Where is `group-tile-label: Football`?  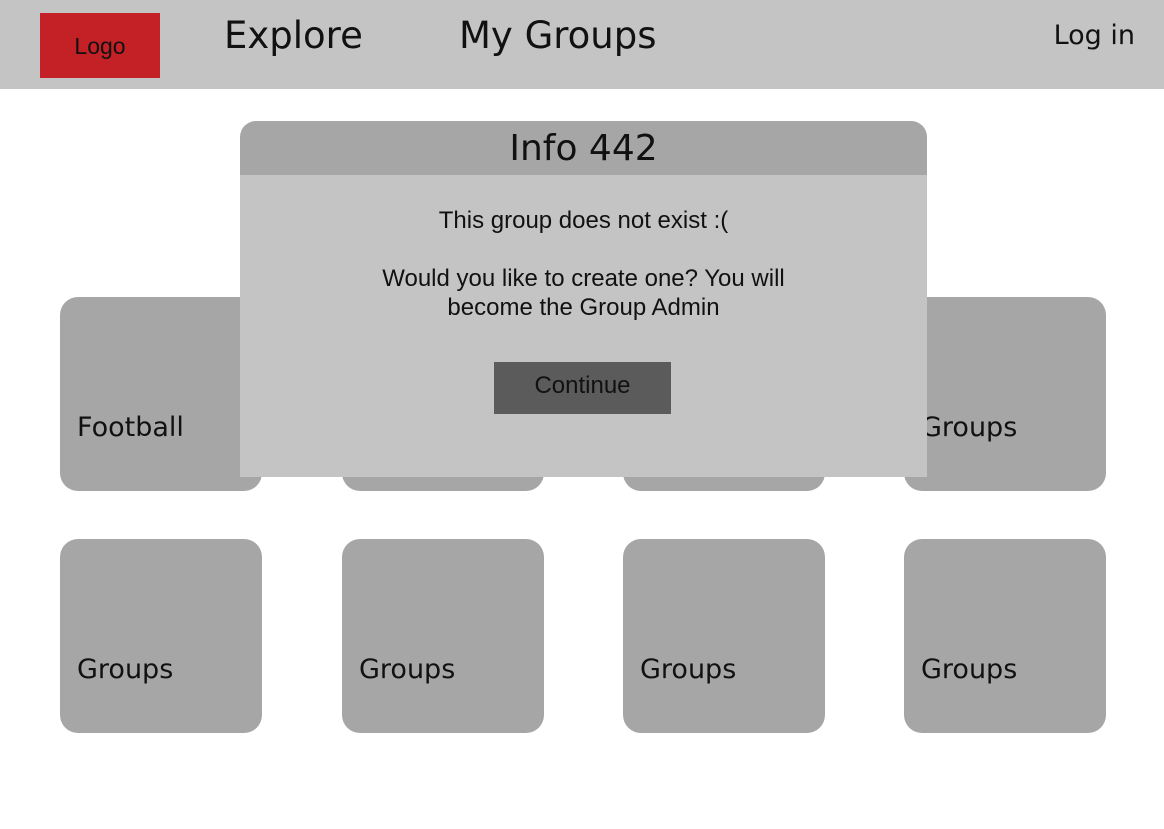 group-tile-label: Football is located at coordinates (130, 427).